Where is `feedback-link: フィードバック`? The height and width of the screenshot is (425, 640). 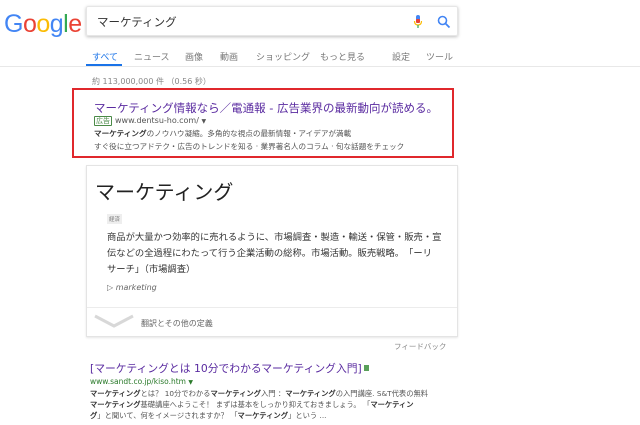 feedback-link: フィードバック is located at coordinates (420, 346).